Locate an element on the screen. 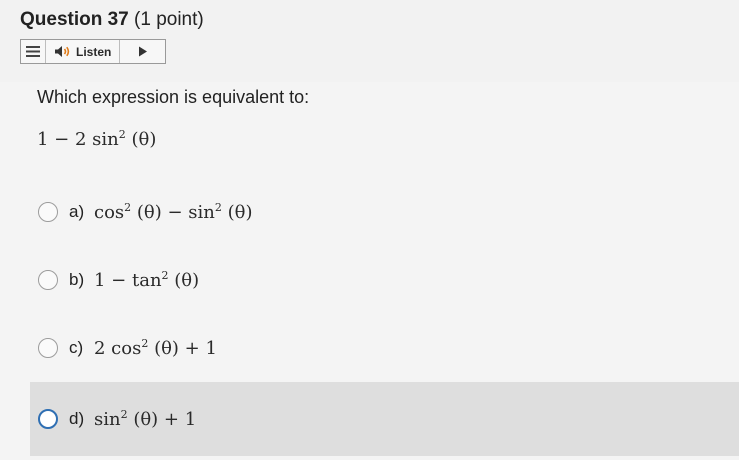 This screenshot has width=739, height=460. play-button is located at coordinates (142, 51).